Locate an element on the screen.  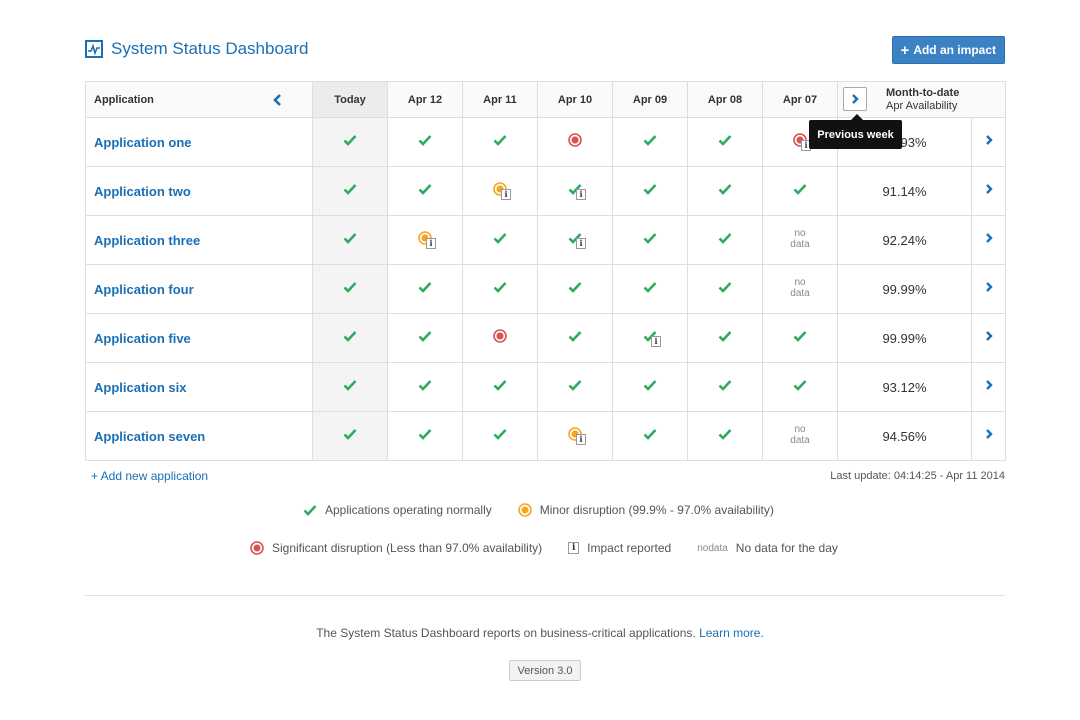
application-name-link: Application two is located at coordinates (199, 191).